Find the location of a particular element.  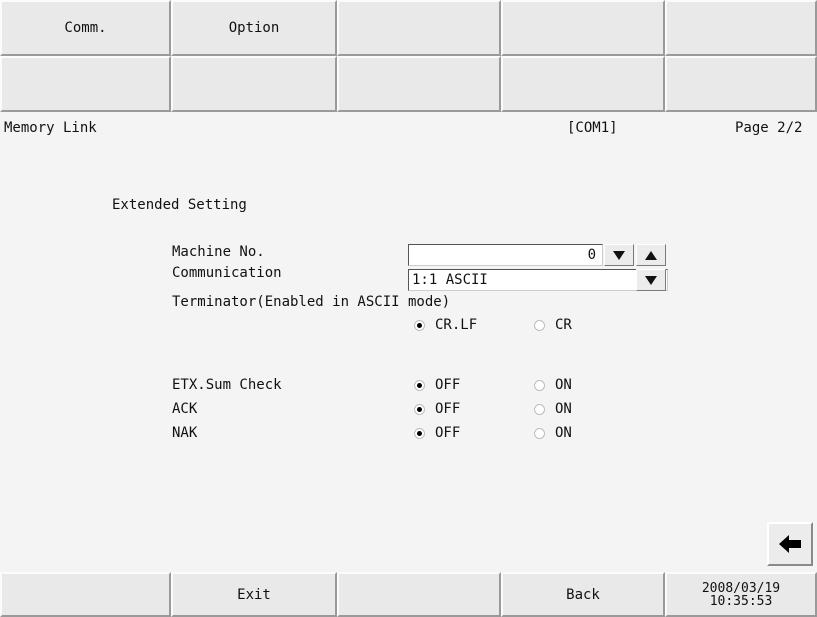

machine-no-increment-button is located at coordinates (651, 255).